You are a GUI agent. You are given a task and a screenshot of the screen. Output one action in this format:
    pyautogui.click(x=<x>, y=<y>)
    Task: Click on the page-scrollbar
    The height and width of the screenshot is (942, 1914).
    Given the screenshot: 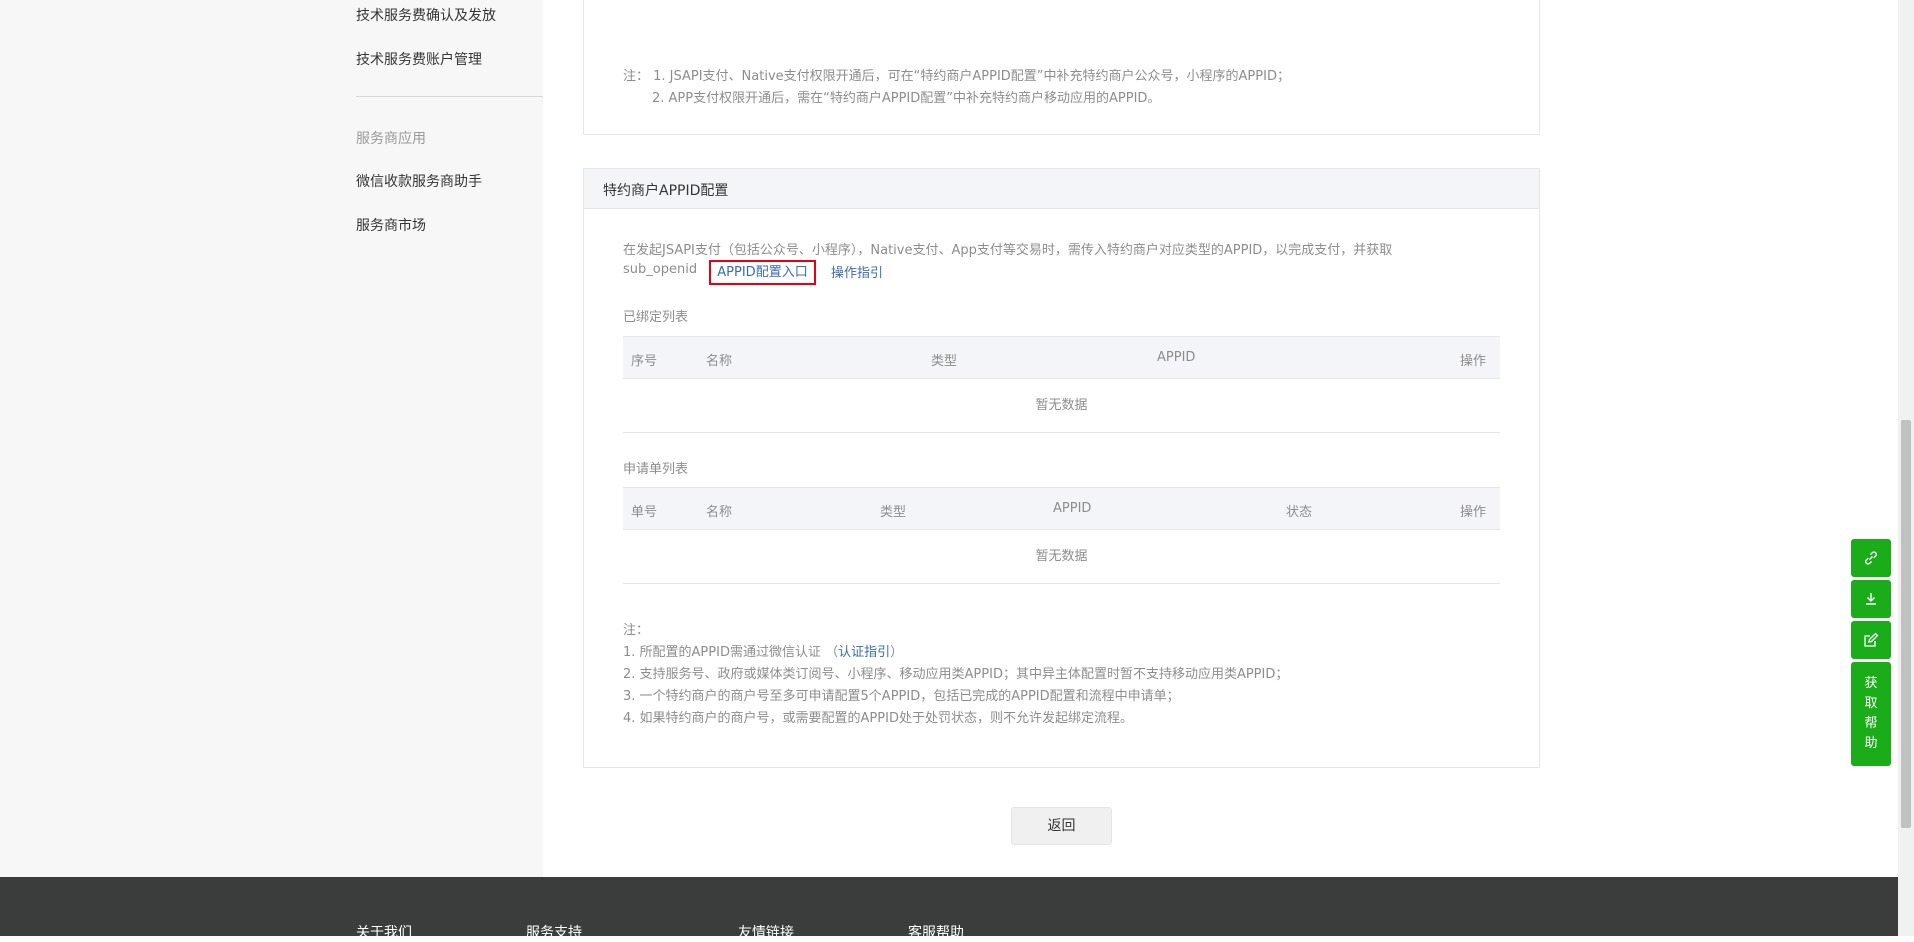 What is the action you would take?
    pyautogui.click(x=1906, y=468)
    